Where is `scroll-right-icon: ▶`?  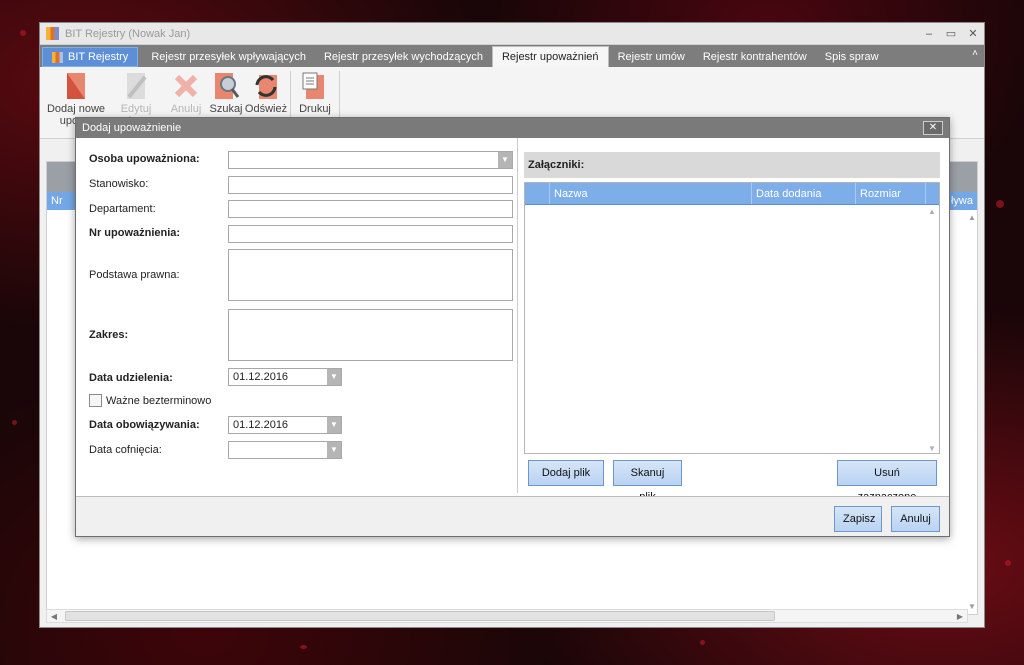 scroll-right-icon: ▶ is located at coordinates (960, 616).